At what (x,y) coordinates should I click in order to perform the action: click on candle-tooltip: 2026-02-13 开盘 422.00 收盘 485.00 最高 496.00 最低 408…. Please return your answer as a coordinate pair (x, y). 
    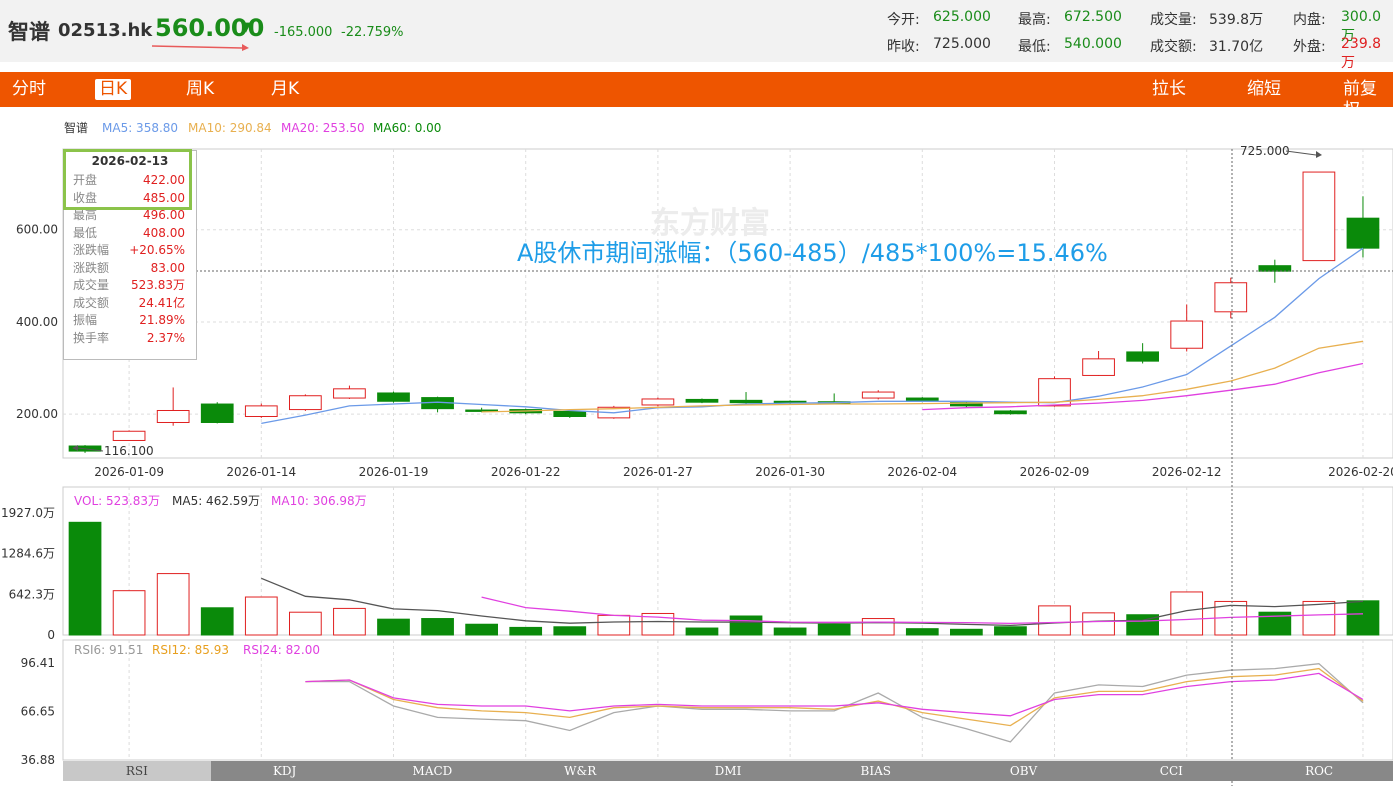
    Looking at the image, I should click on (130, 255).